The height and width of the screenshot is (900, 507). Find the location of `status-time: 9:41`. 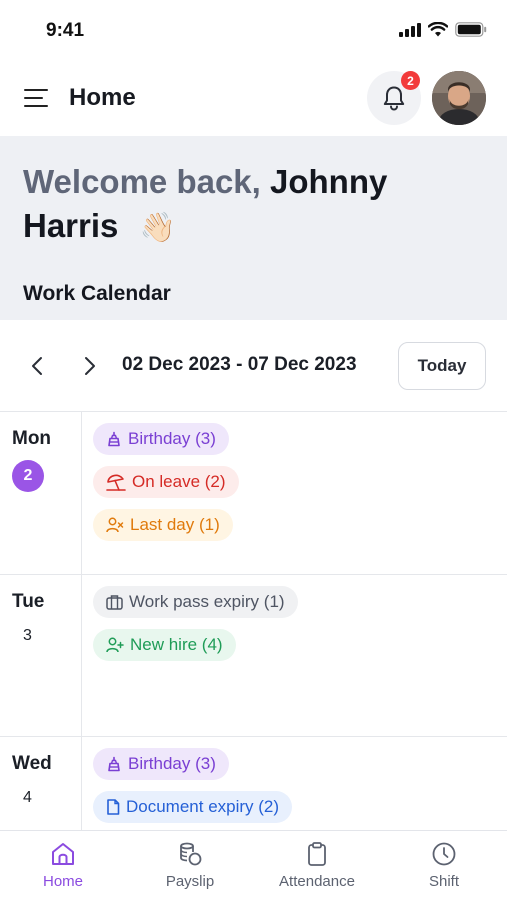

status-time: 9:41 is located at coordinates (65, 30).